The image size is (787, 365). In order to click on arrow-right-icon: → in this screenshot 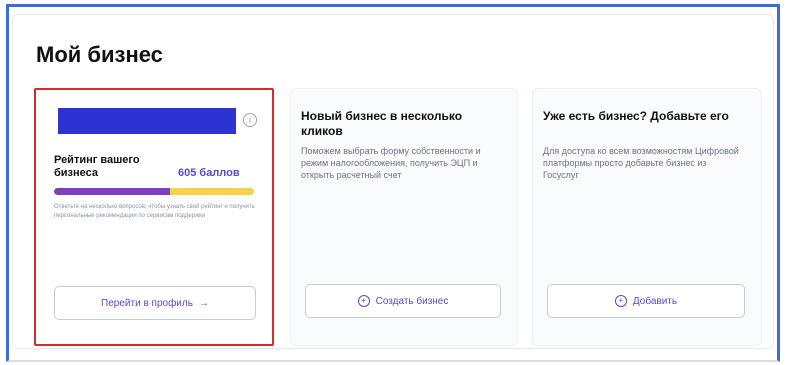, I will do `click(203, 303)`.